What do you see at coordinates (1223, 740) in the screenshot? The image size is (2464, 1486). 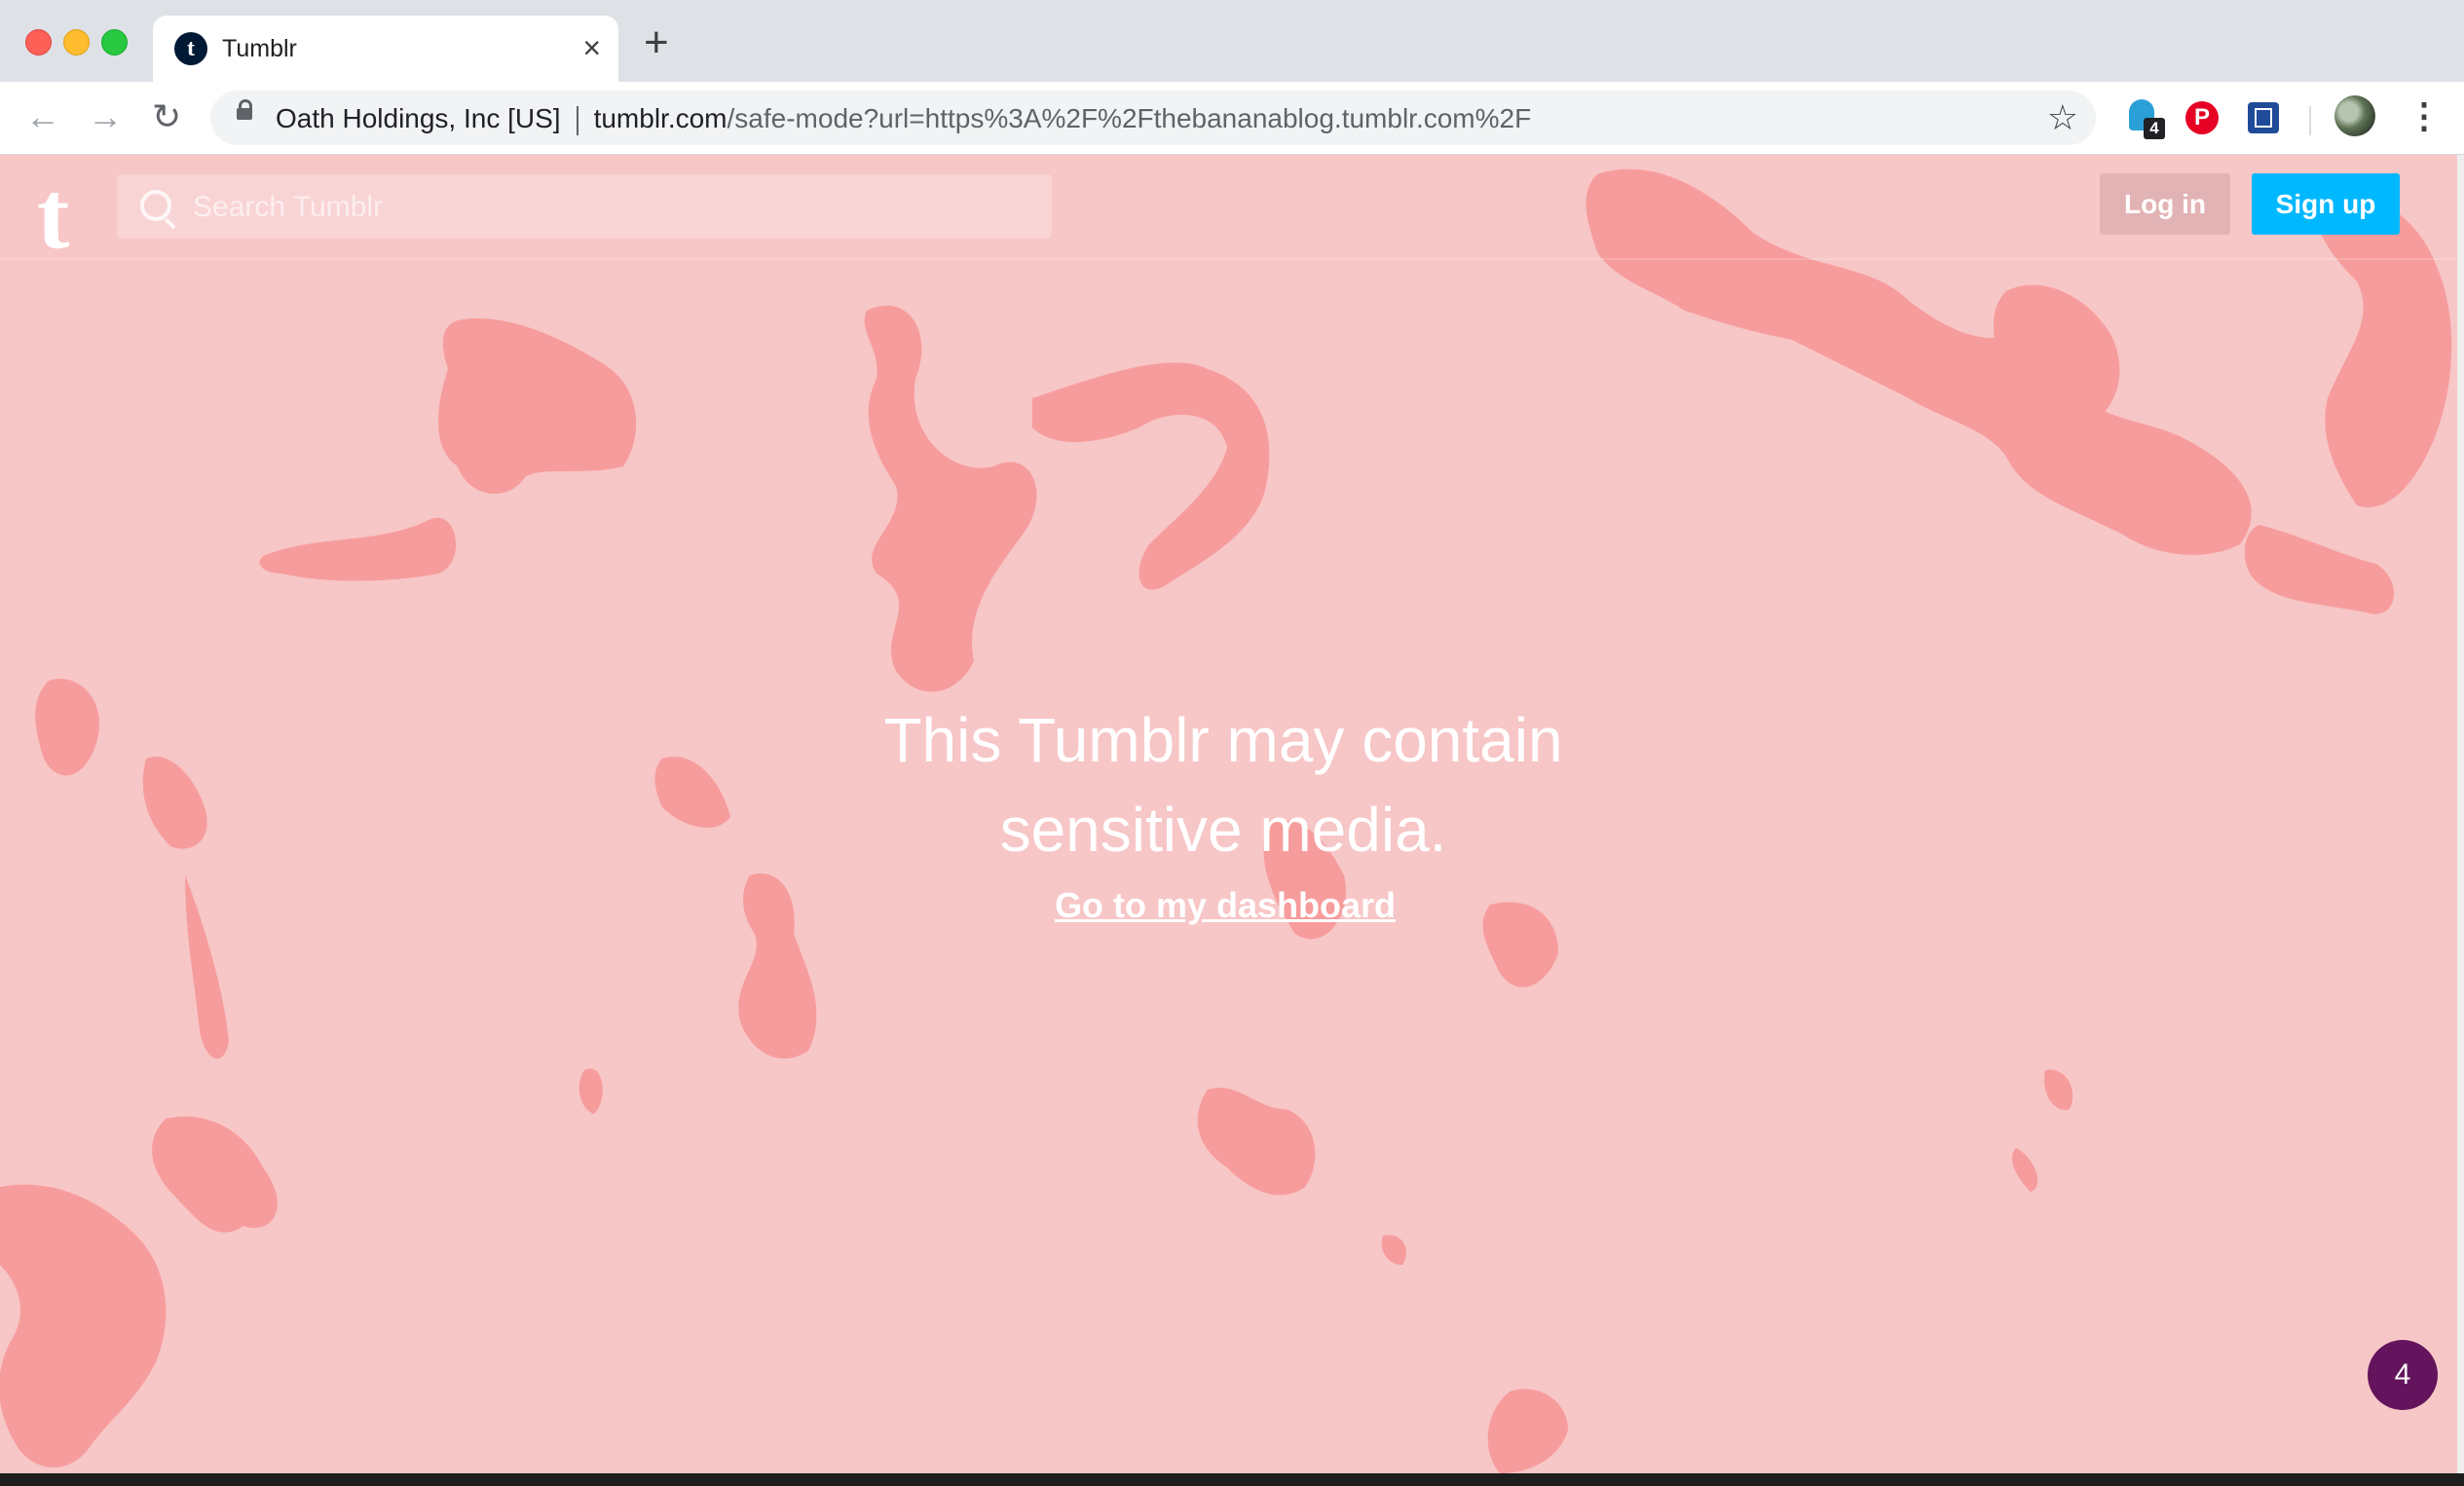 I see `message-line-1: This Tumblr may contain` at bounding box center [1223, 740].